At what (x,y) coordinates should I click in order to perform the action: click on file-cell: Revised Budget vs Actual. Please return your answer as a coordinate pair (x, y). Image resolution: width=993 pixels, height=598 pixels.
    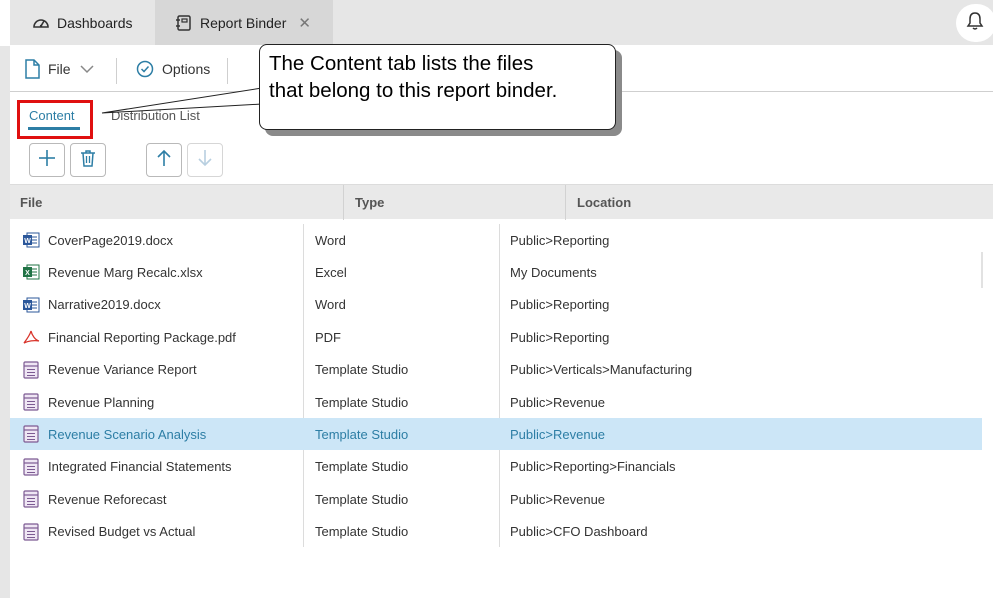
    Looking at the image, I should click on (108, 532).